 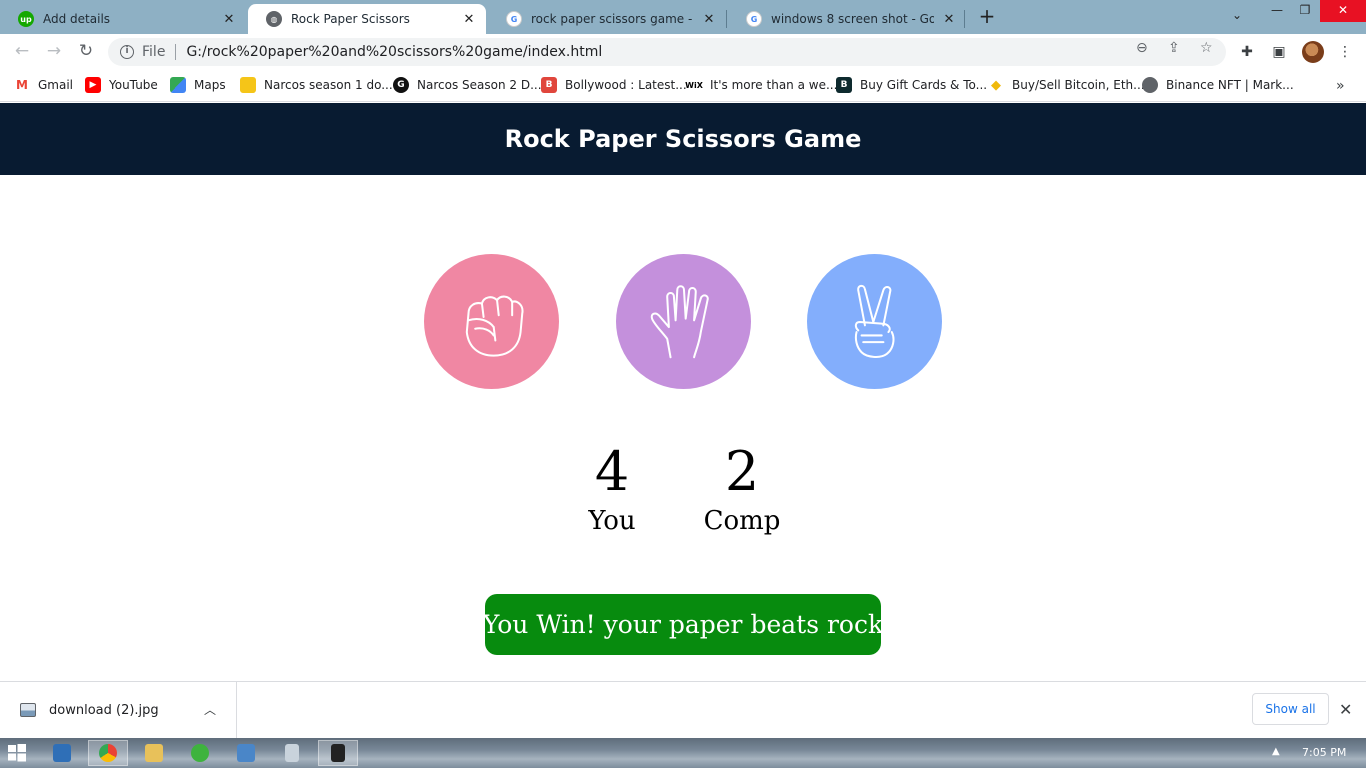 I want to click on user-score-value: 4, so click(x=612, y=471).